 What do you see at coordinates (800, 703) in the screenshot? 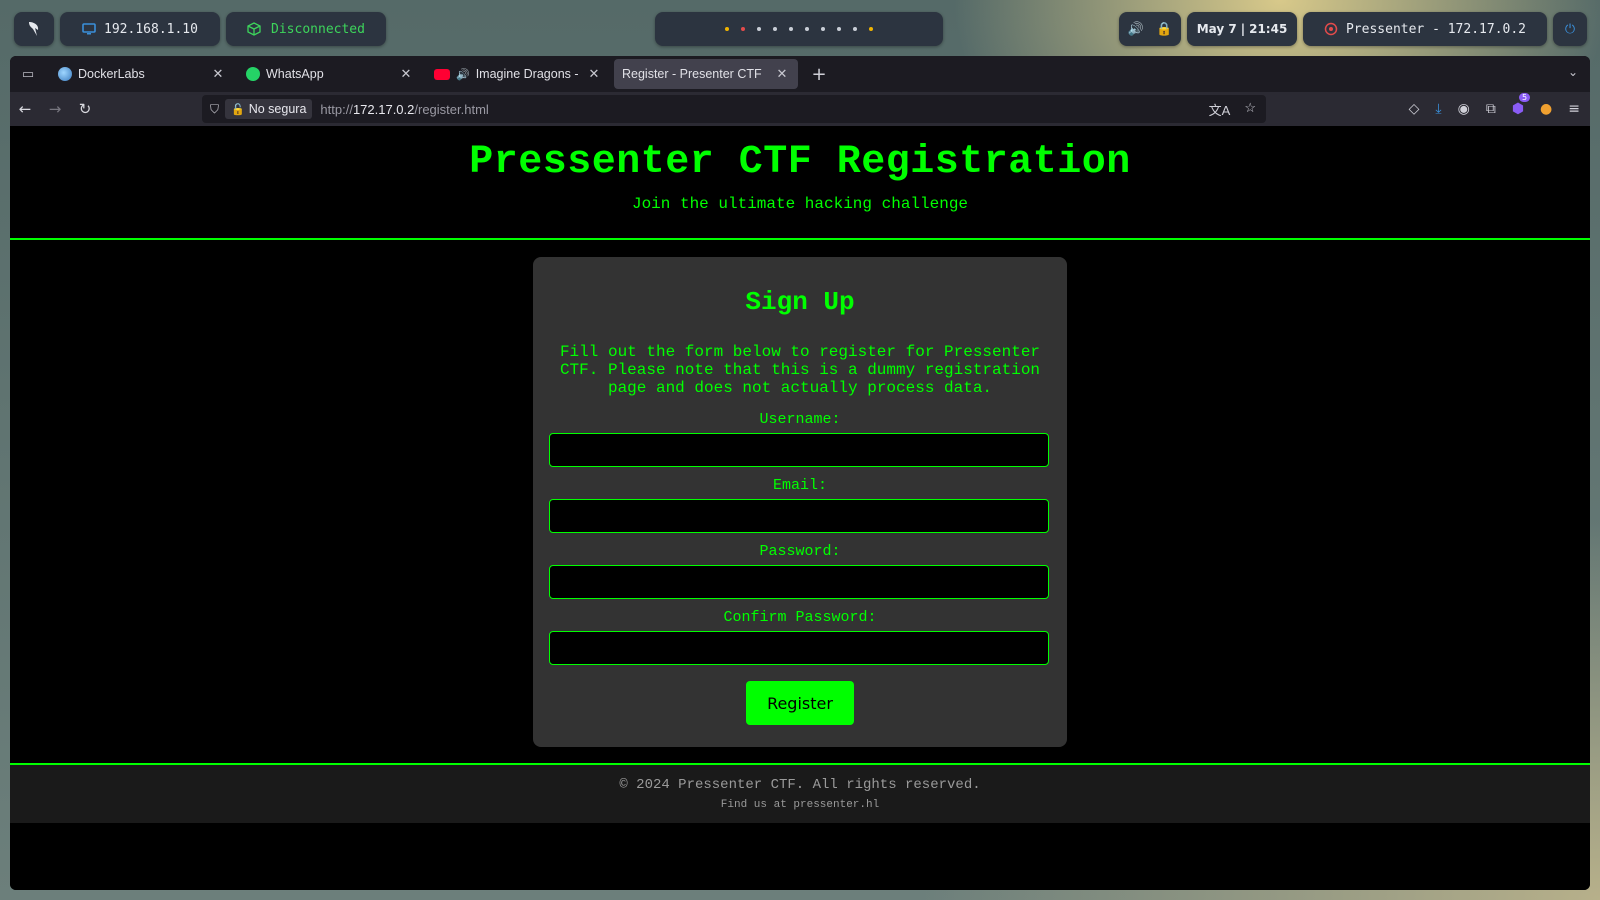
I see `register-button: Register` at bounding box center [800, 703].